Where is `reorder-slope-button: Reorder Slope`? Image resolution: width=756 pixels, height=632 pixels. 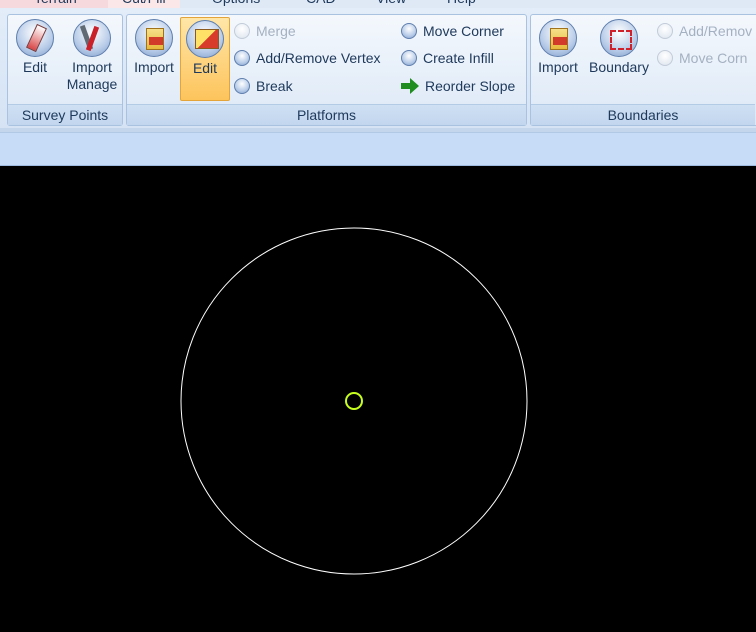 reorder-slope-button: Reorder Slope is located at coordinates (458, 86).